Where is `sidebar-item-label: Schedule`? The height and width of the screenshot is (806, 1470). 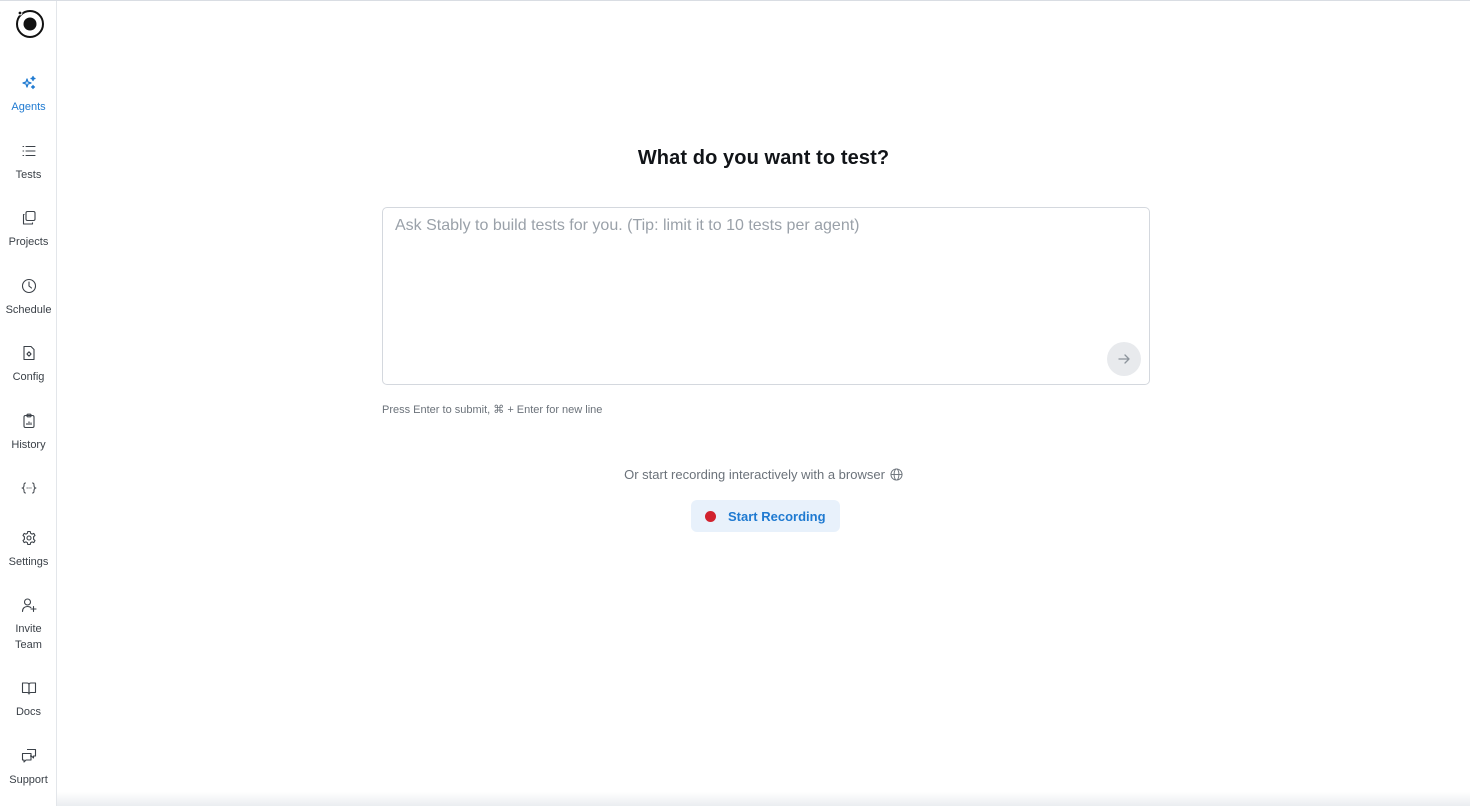
sidebar-item-label: Schedule is located at coordinates (28, 310).